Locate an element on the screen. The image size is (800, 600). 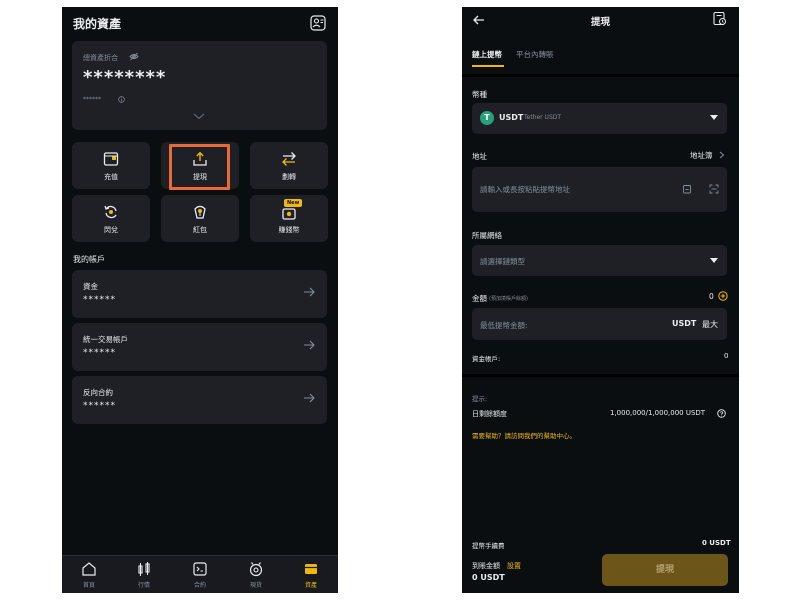
account-unified-trading: 統一交易帳戶 ****** is located at coordinates (199, 347).